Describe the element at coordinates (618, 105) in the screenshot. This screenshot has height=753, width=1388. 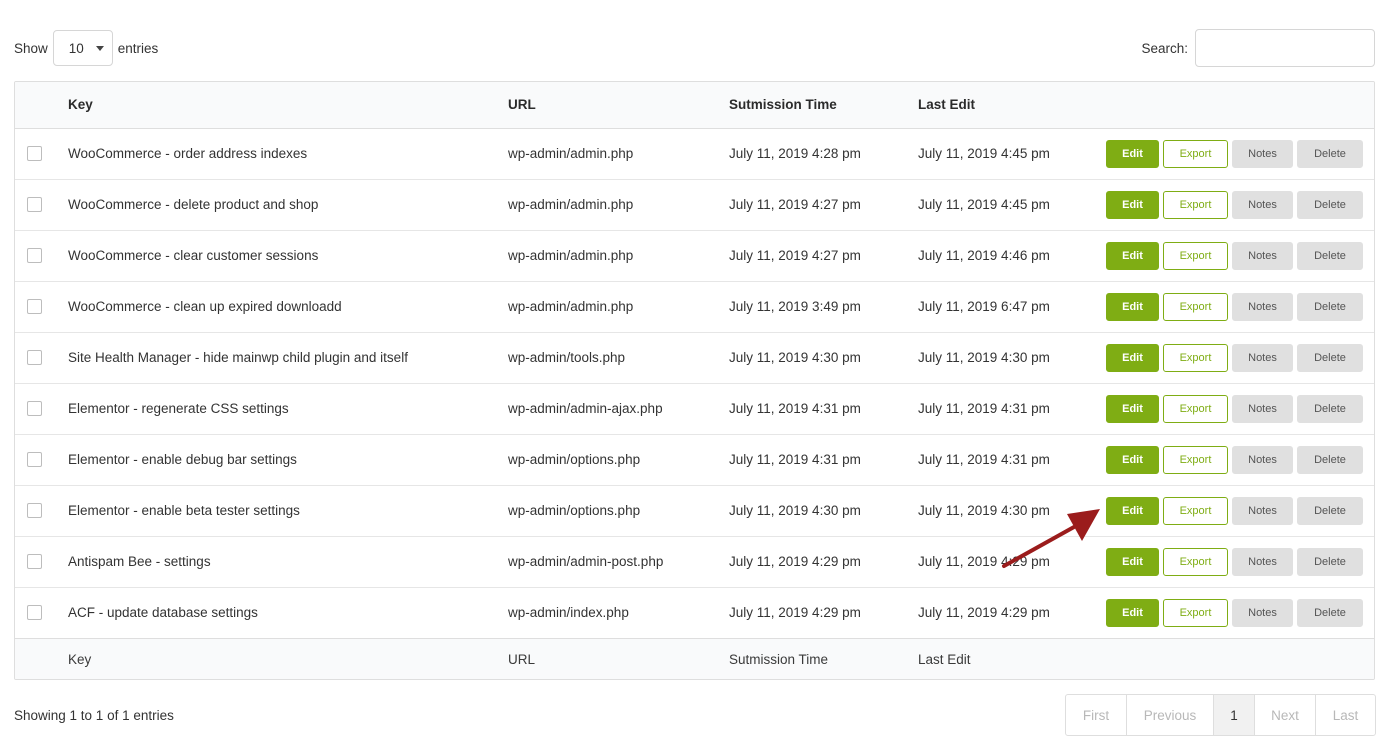
I see `column-header-url: URL` at that location.